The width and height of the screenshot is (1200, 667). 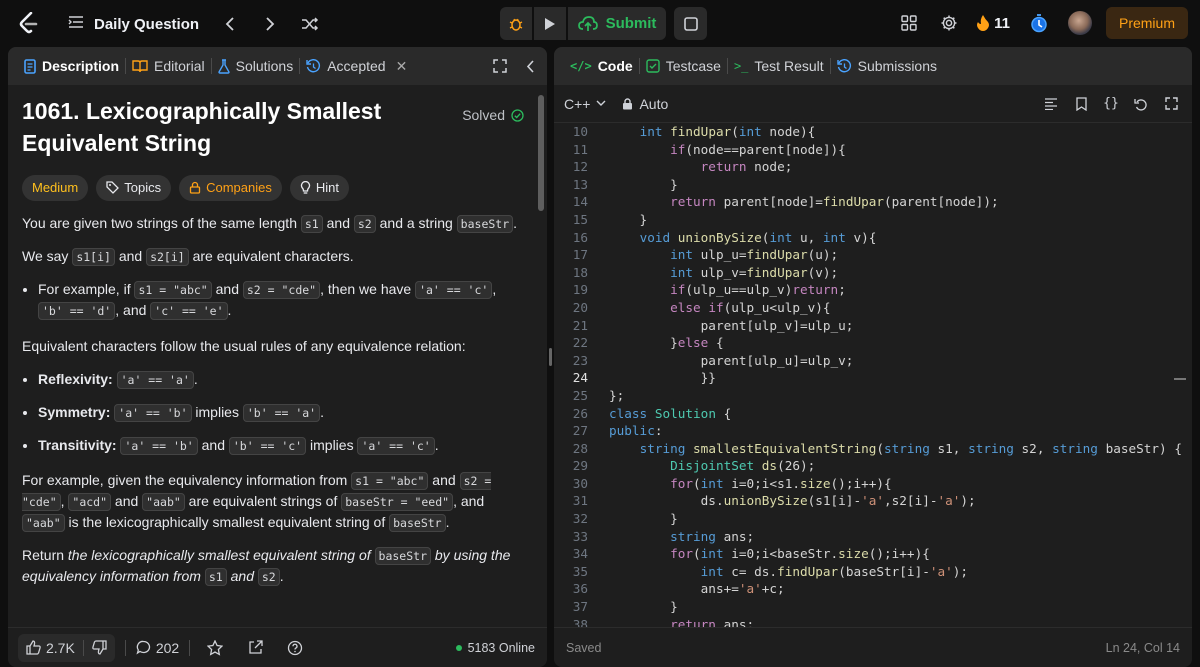 What do you see at coordinates (580, 131) in the screenshot?
I see `line-number: 10` at bounding box center [580, 131].